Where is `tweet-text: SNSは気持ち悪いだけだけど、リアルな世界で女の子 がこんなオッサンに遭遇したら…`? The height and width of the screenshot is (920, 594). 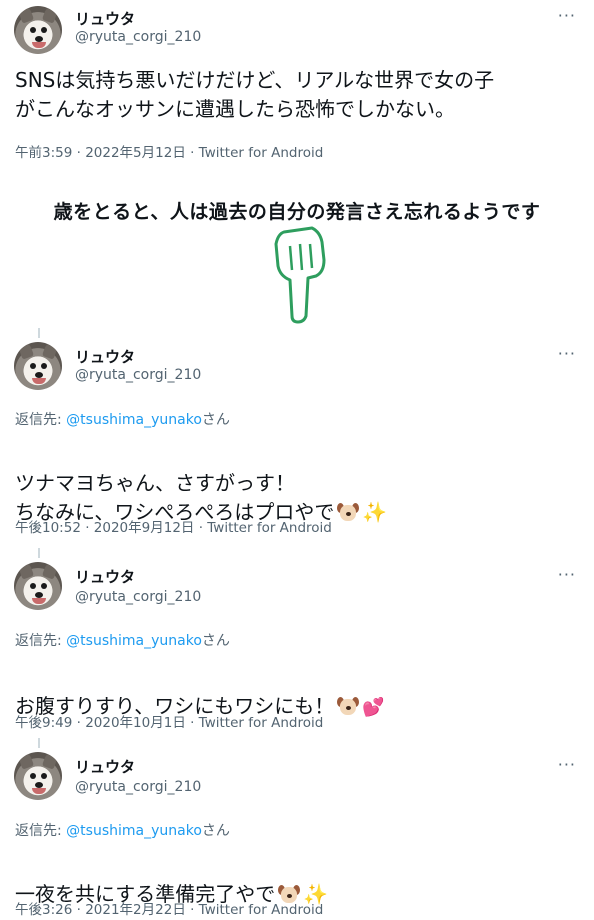 tweet-text: SNSは気持ち悪いだけだけど、リアルな世界で女の子 がこんなオッサンに遭遇したら… is located at coordinates (255, 94).